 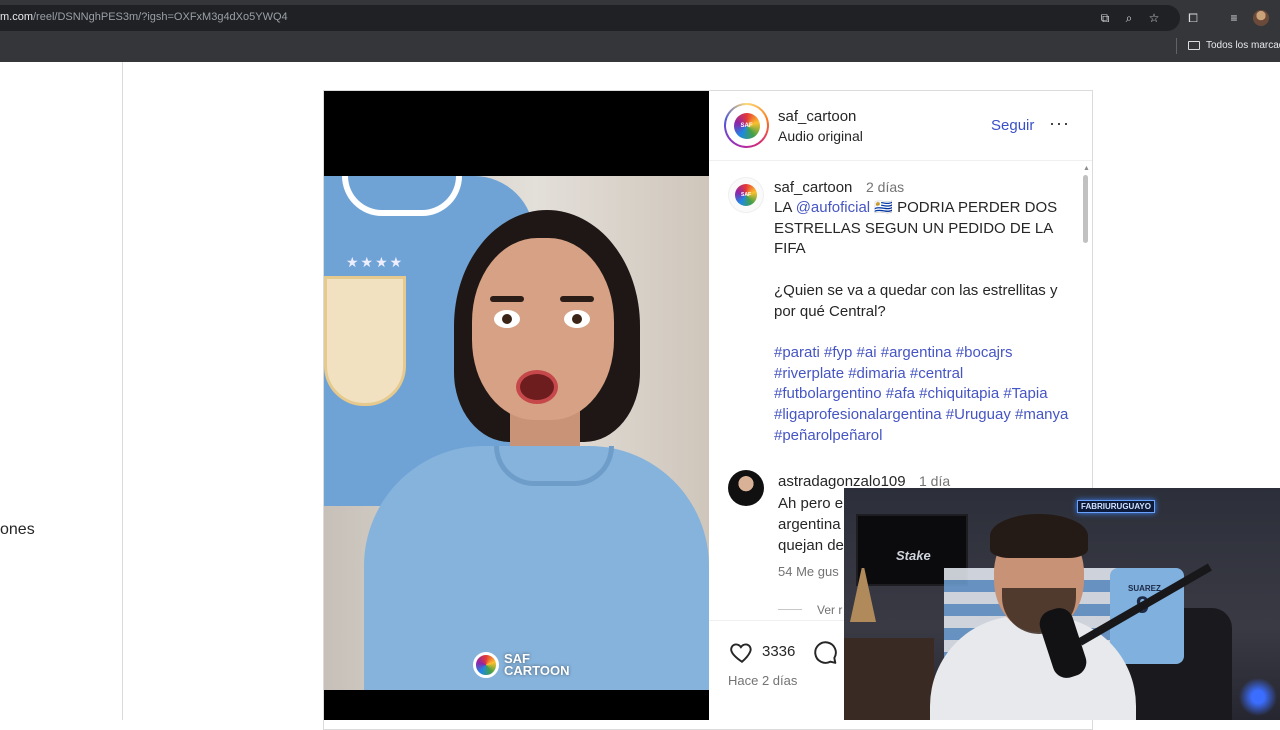 I want to click on zoom-icon: ⌕, so click(x=1129, y=18).